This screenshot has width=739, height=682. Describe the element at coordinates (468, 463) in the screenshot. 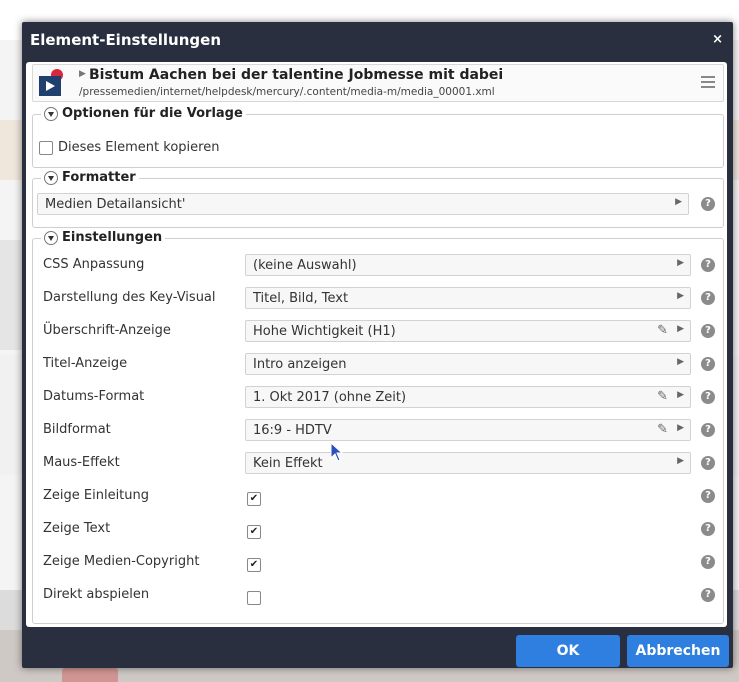

I see `setting-select-mouseeffect: Kein Effekt ▶` at that location.